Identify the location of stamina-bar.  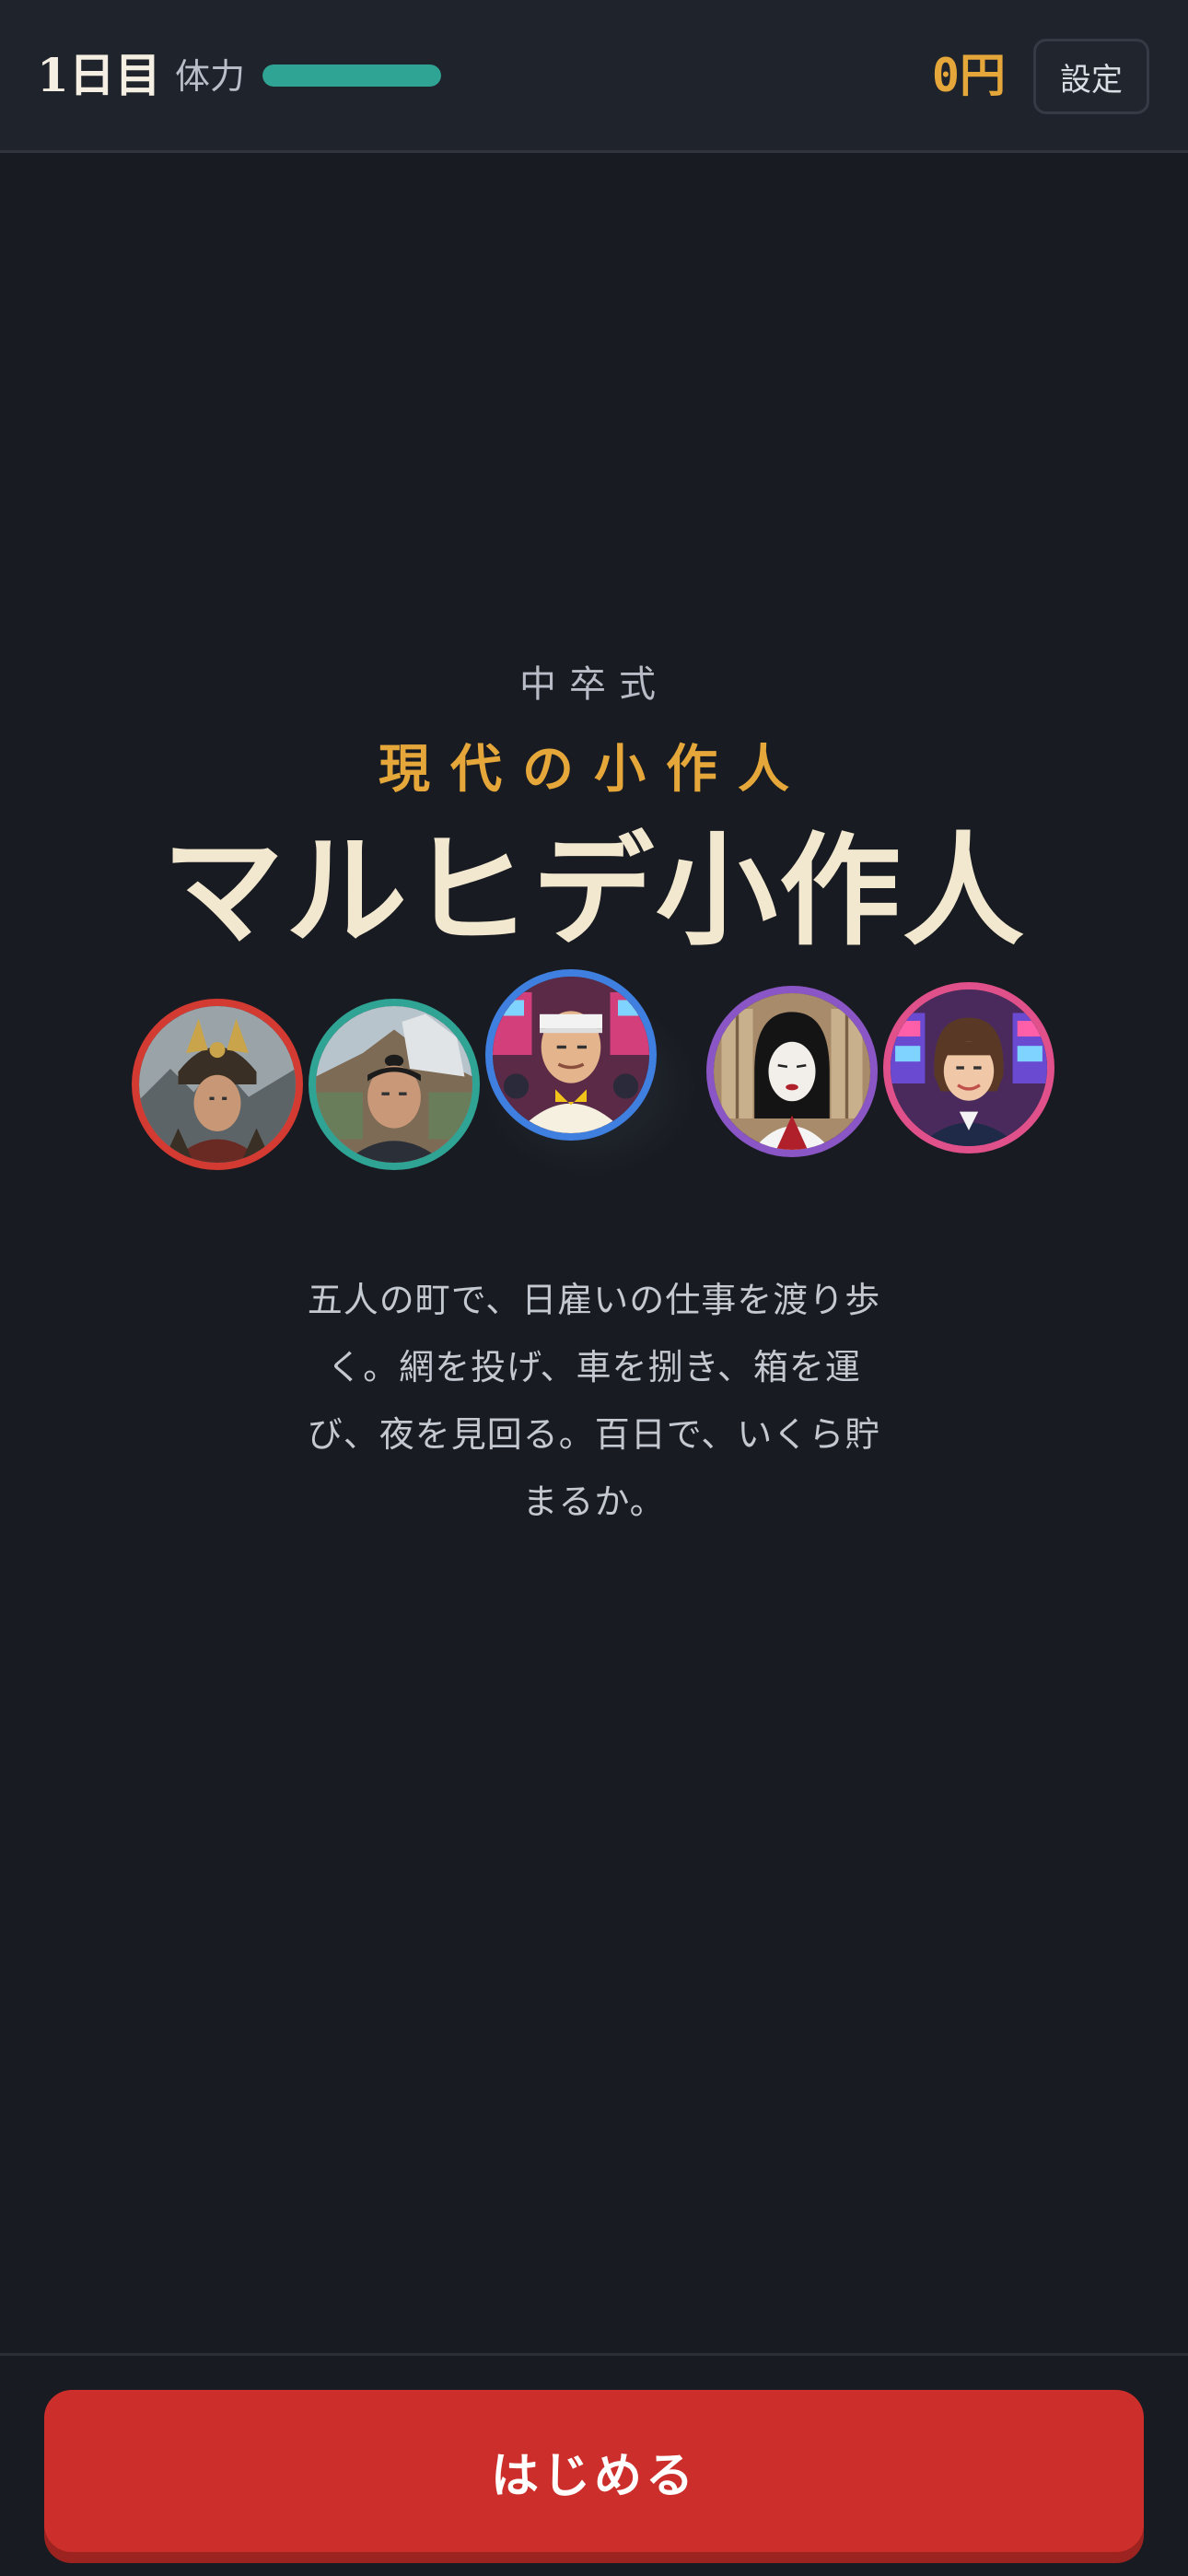
(352, 75).